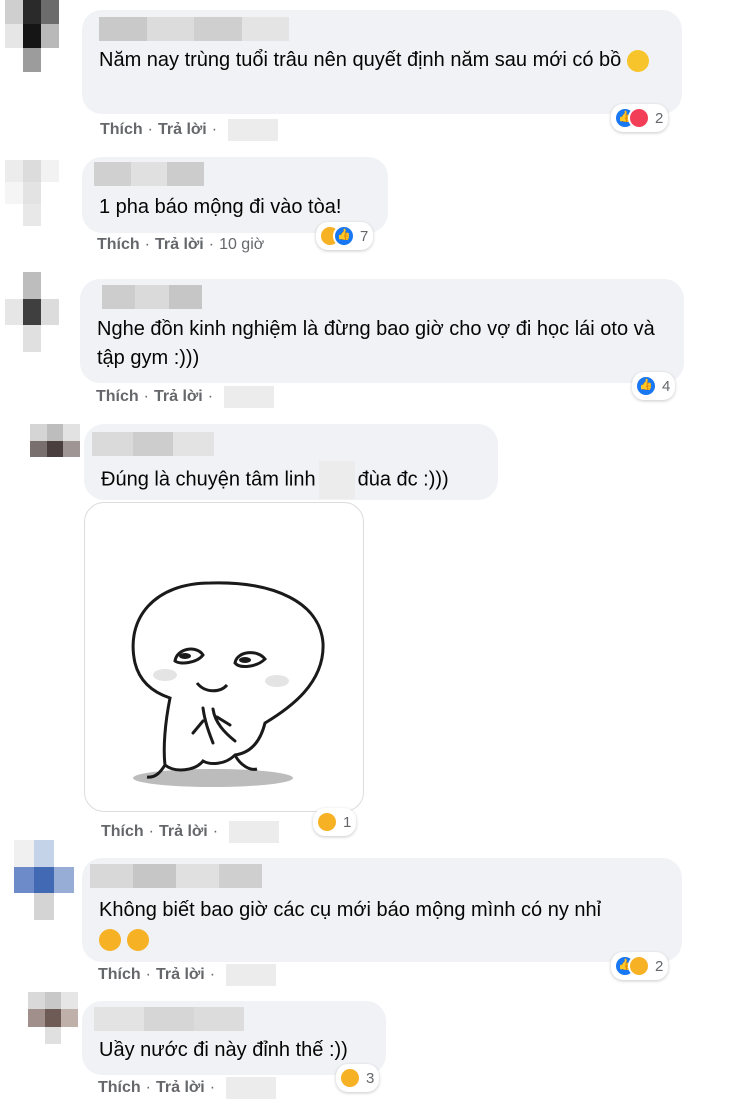  I want to click on reaction-summary: 3, so click(358, 1078).